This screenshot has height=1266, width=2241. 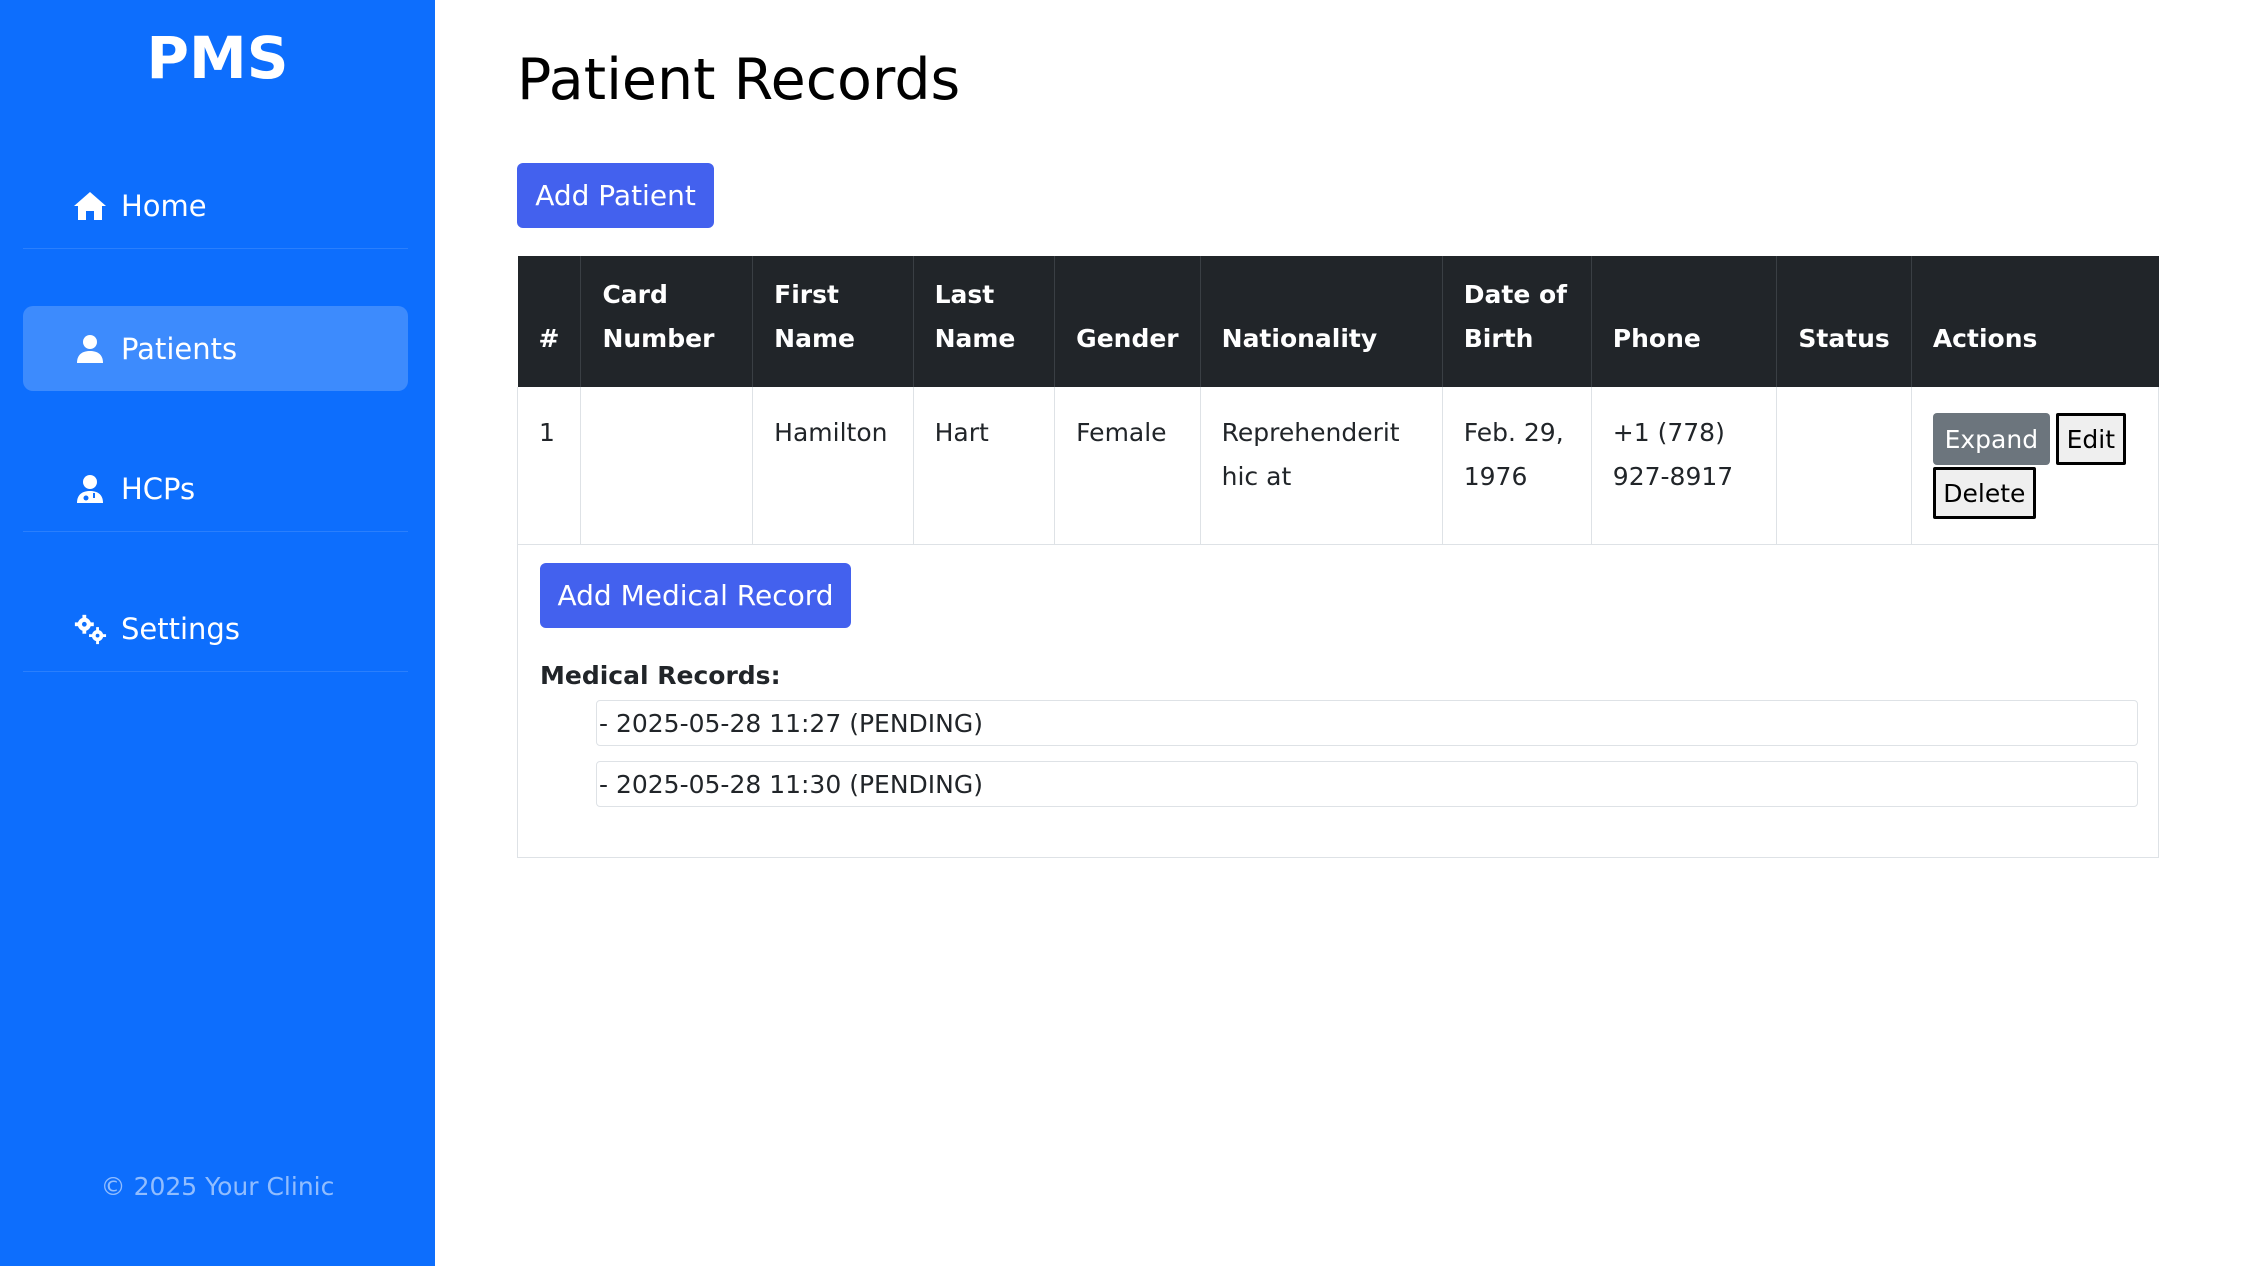 I want to click on cell-card-number, so click(x=667, y=466).